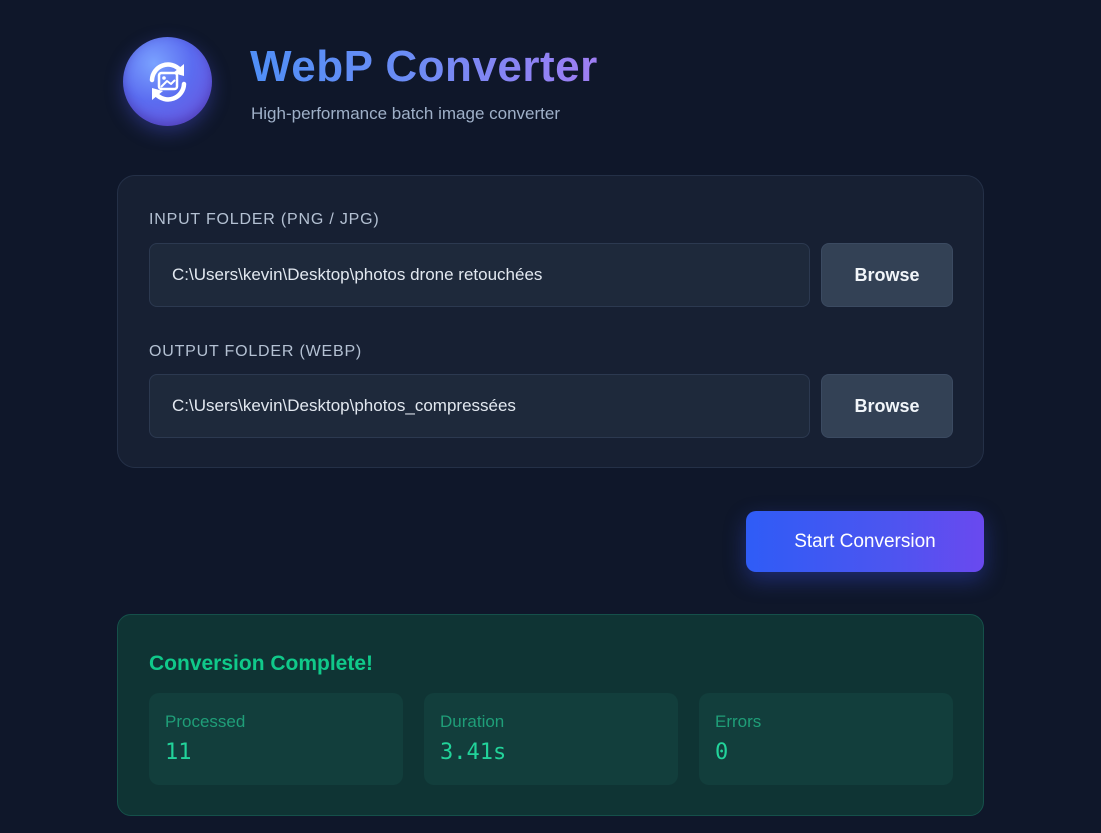 The image size is (1101, 833). What do you see at coordinates (256, 351) in the screenshot?
I see `output-folder-label: OUTPUT FOLDER (WEBP)` at bounding box center [256, 351].